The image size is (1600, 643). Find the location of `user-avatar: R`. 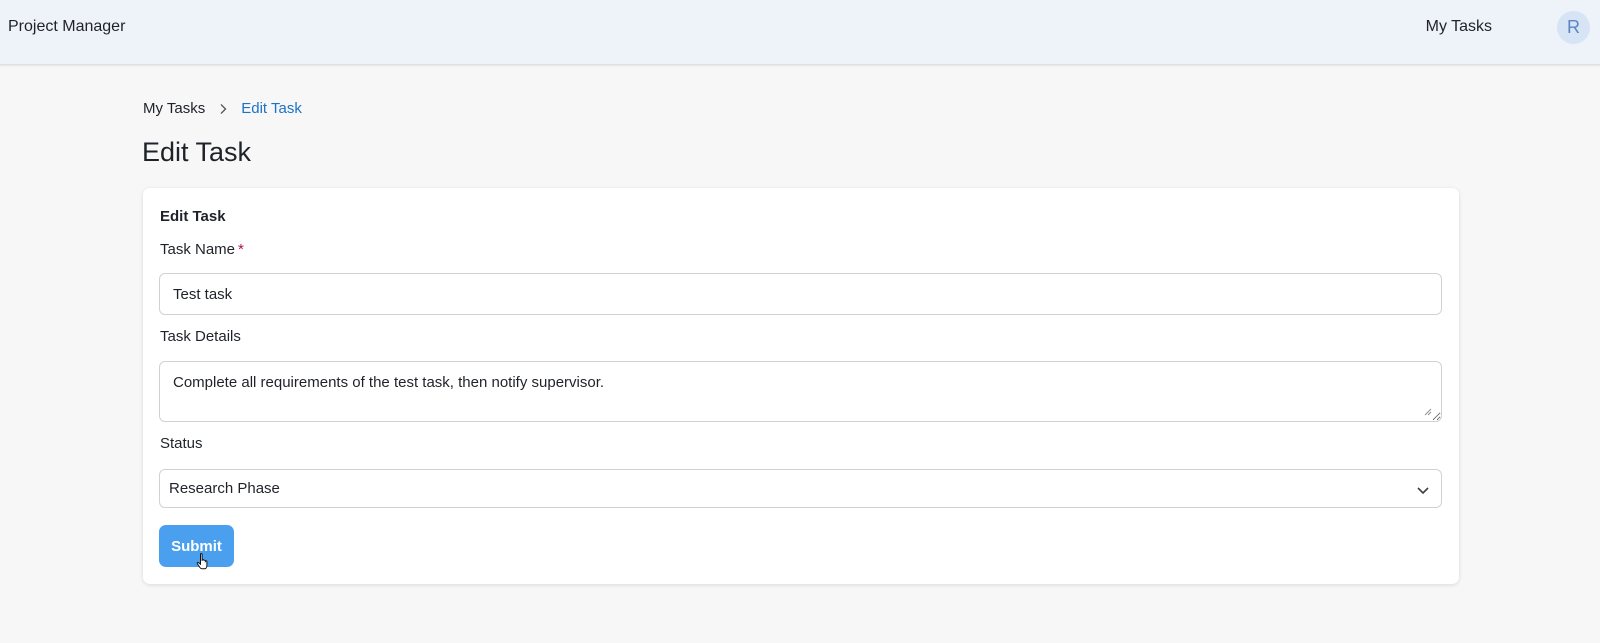

user-avatar: R is located at coordinates (1573, 27).